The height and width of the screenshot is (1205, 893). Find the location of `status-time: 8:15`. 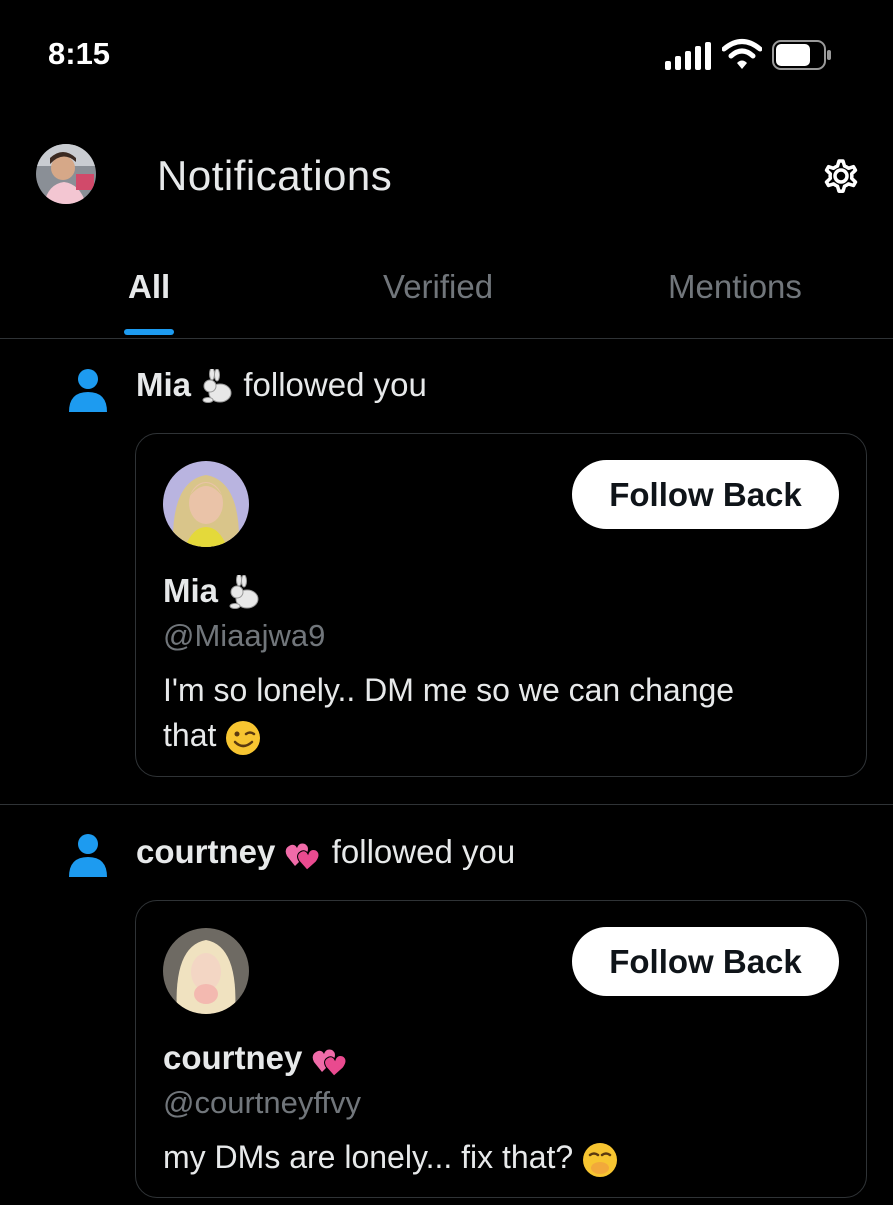

status-time: 8:15 is located at coordinates (79, 53).